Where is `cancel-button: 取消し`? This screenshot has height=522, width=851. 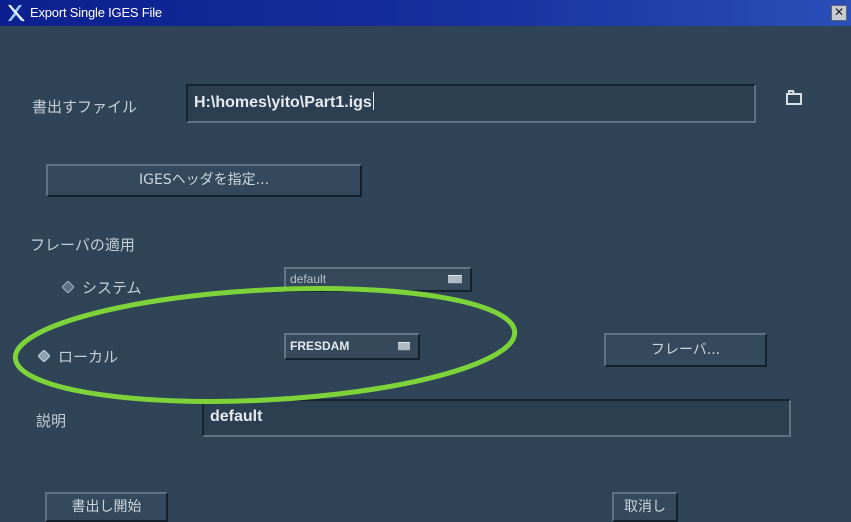 cancel-button: 取消し is located at coordinates (645, 507).